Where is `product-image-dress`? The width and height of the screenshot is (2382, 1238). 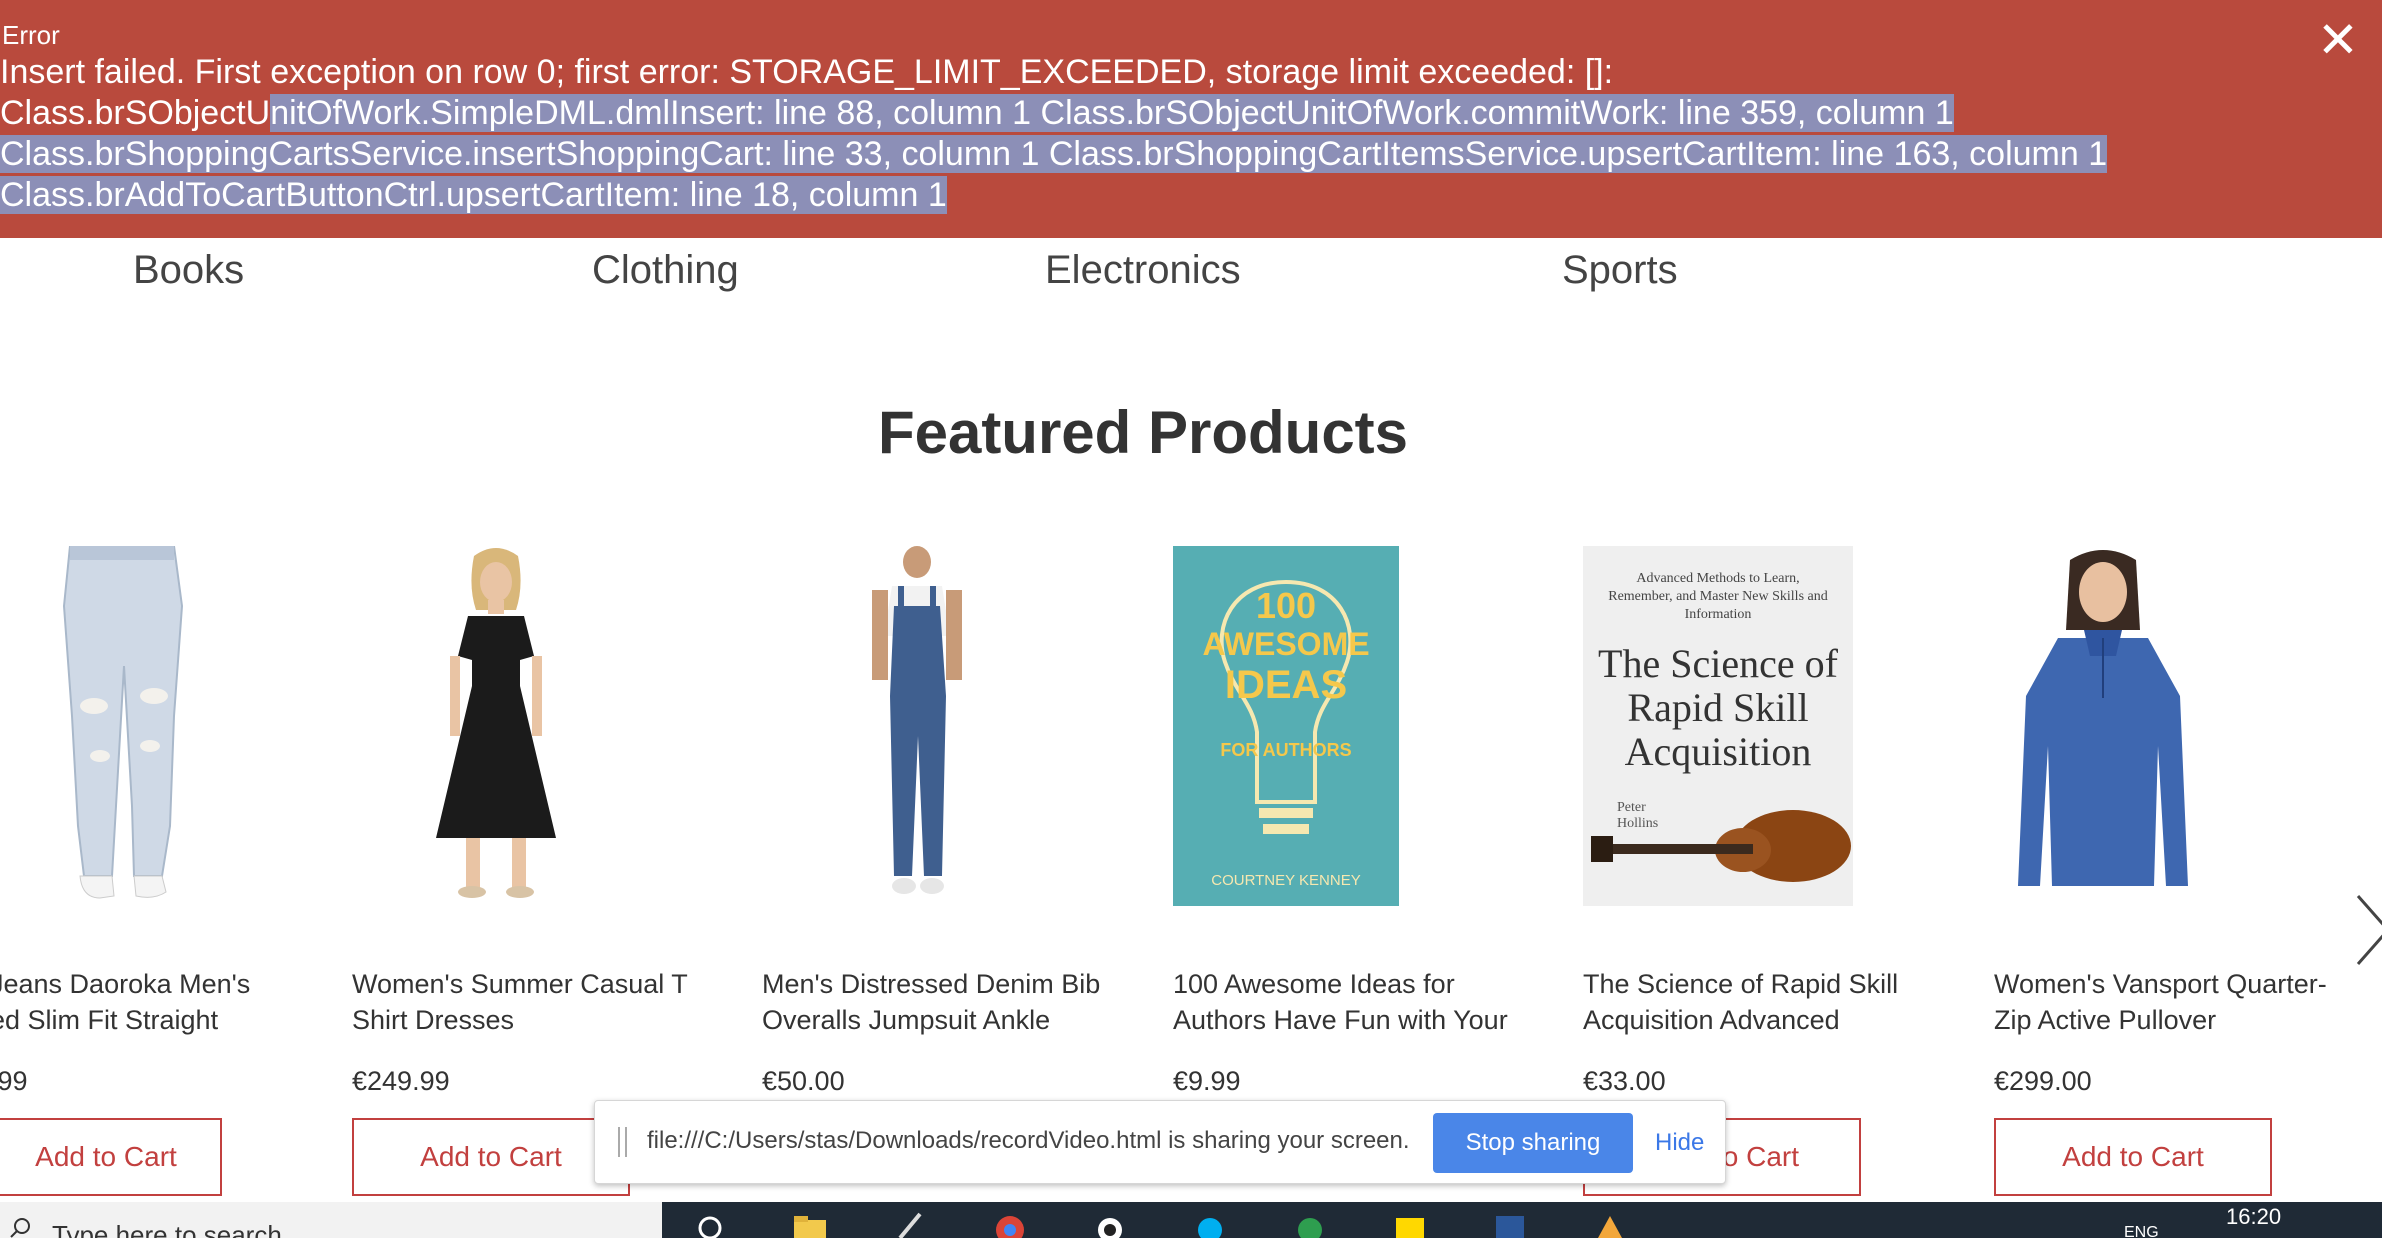
product-image-dress is located at coordinates (496, 726).